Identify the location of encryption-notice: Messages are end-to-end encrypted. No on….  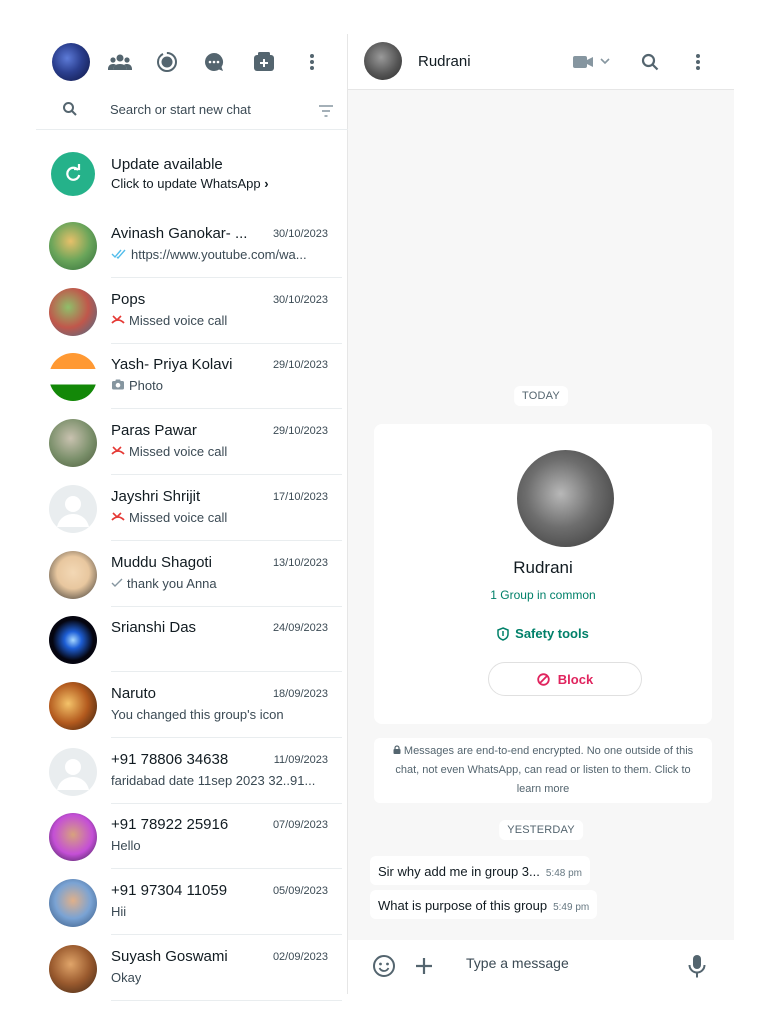
(543, 770).